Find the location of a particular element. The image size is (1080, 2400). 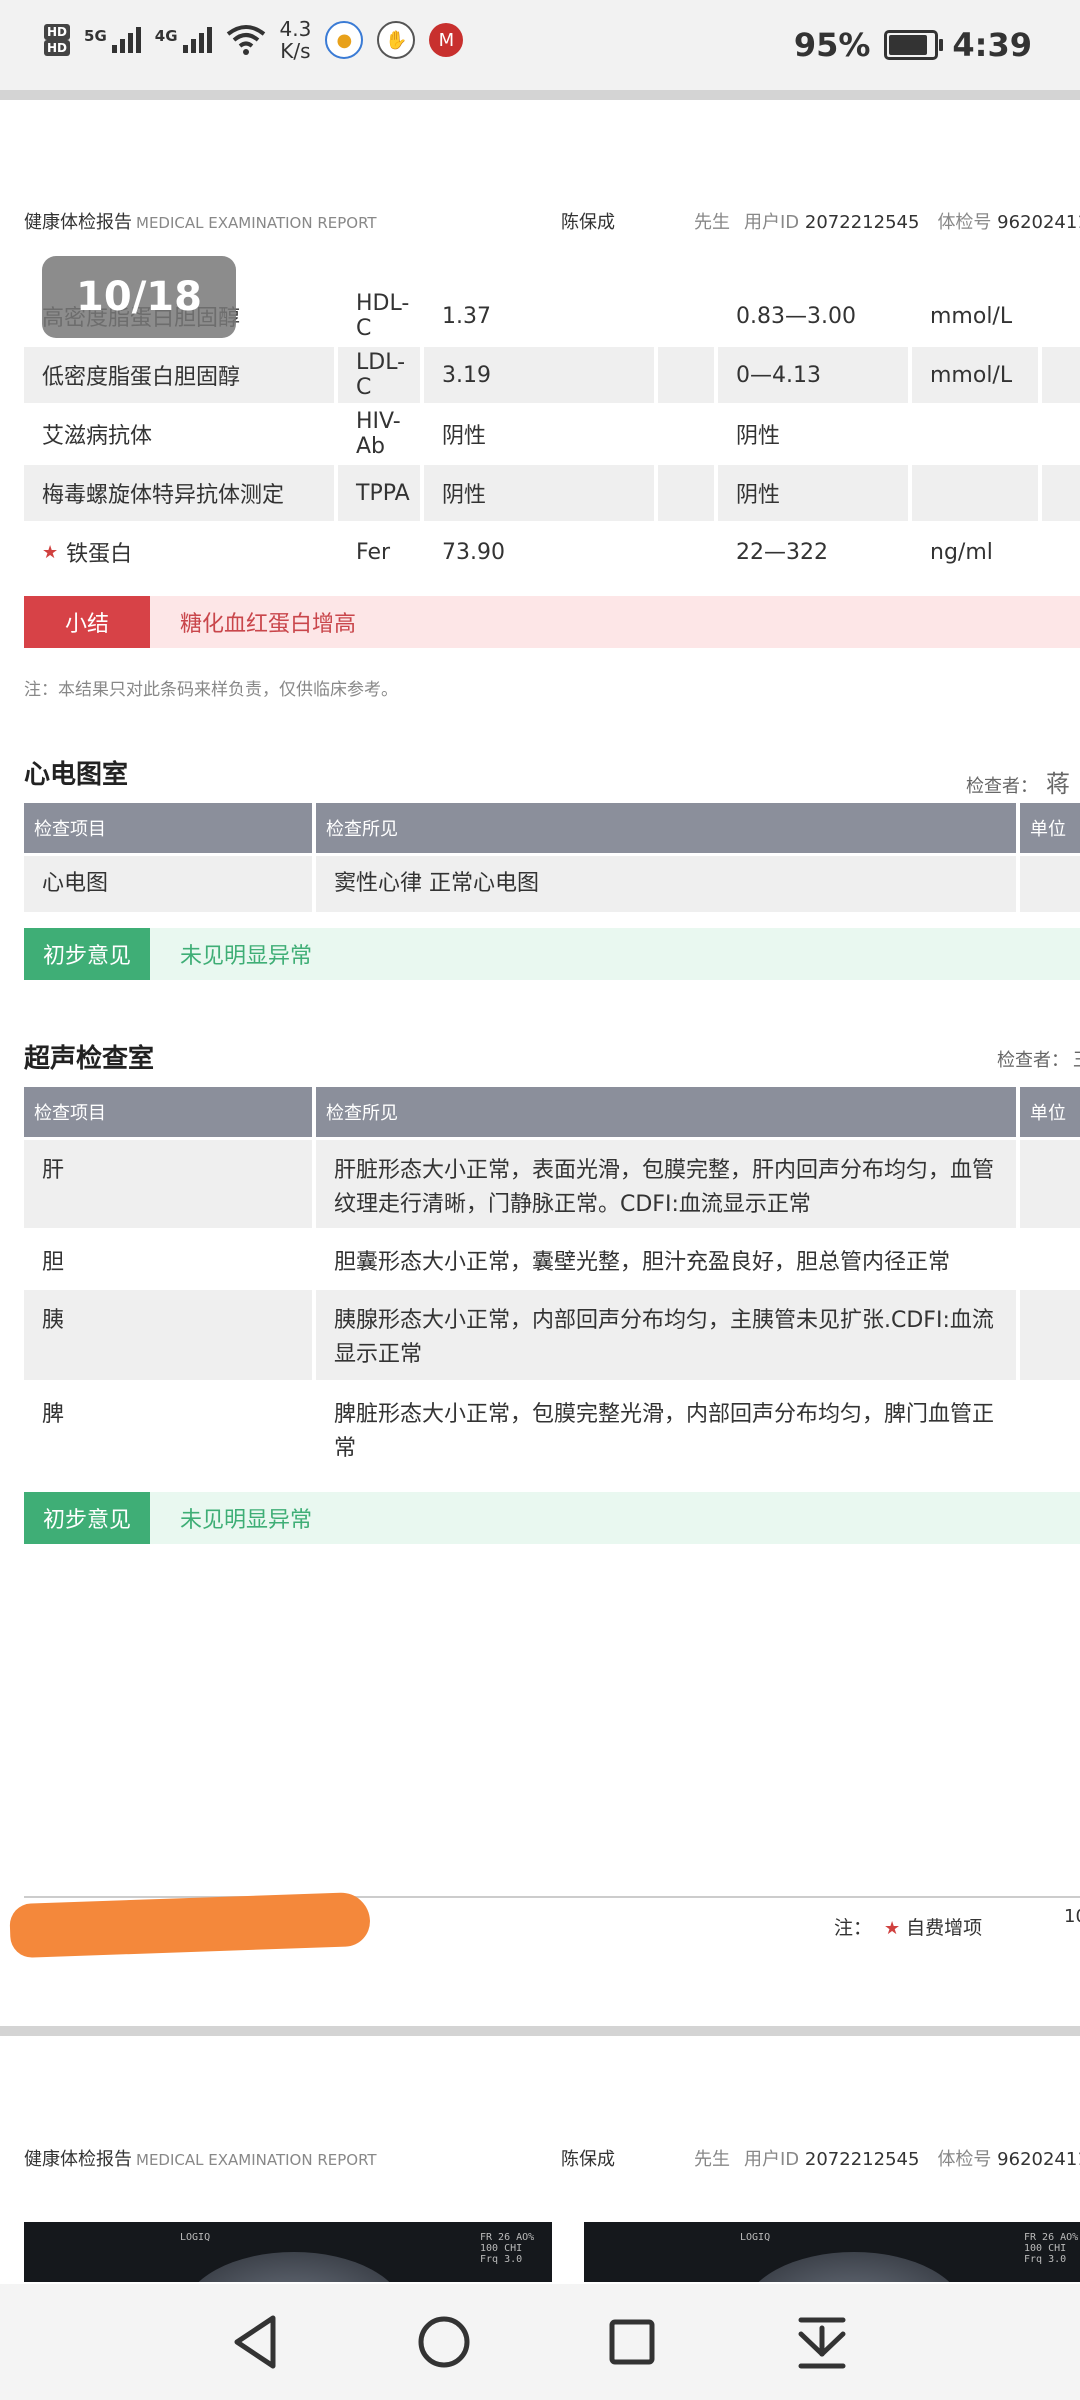

table-row: 胆 胆囊形态大小正常，囊壁光整，胆汁充盈良好，胆总管内径正常 is located at coordinates (552, 1259).